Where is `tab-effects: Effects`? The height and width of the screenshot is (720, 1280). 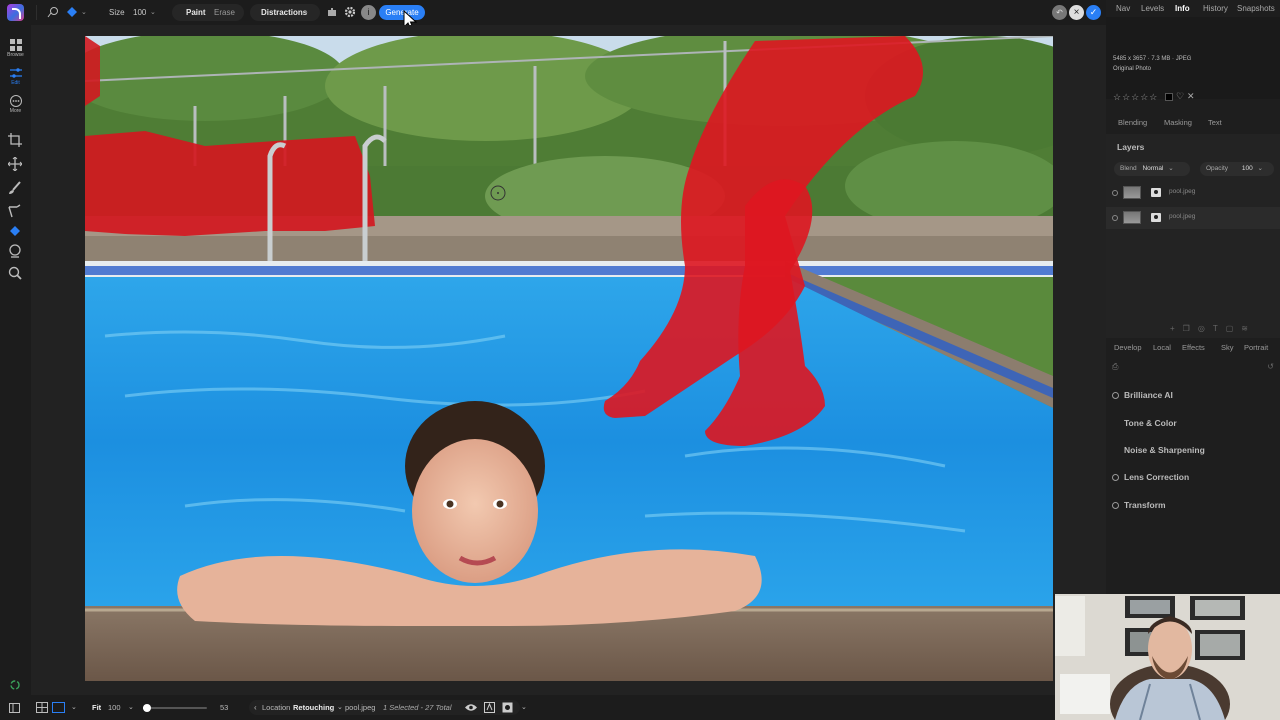 tab-effects: Effects is located at coordinates (1193, 347).